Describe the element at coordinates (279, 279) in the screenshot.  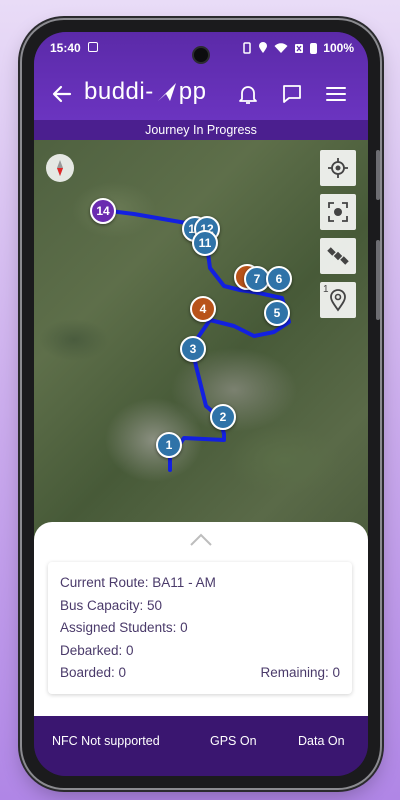
I see `stop-marker-6: 6` at that location.